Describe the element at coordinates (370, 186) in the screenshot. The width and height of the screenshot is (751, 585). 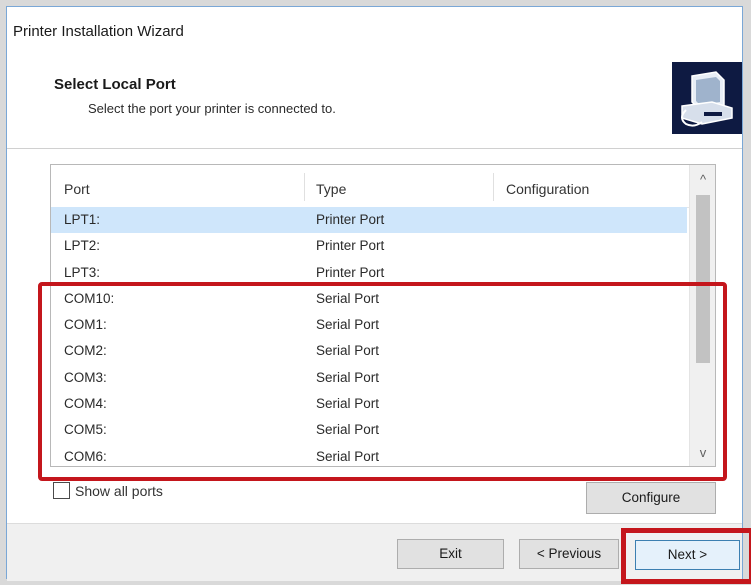
I see `port-list-header: Port Type Configuration` at that location.